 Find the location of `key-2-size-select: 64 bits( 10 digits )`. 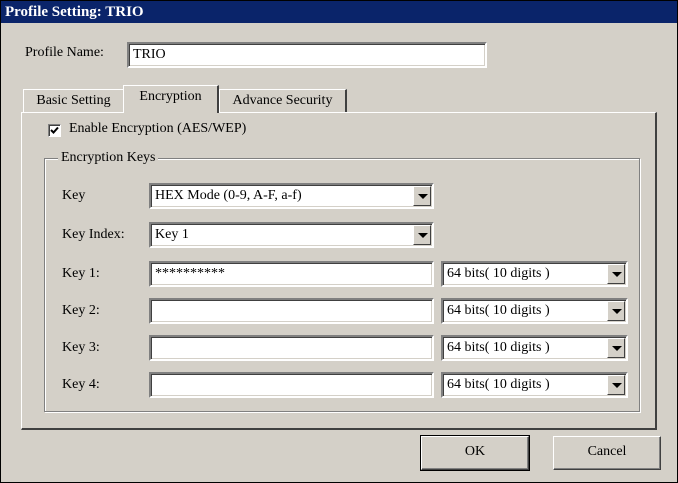

key-2-size-select: 64 bits( 10 digits ) is located at coordinates (534, 311).